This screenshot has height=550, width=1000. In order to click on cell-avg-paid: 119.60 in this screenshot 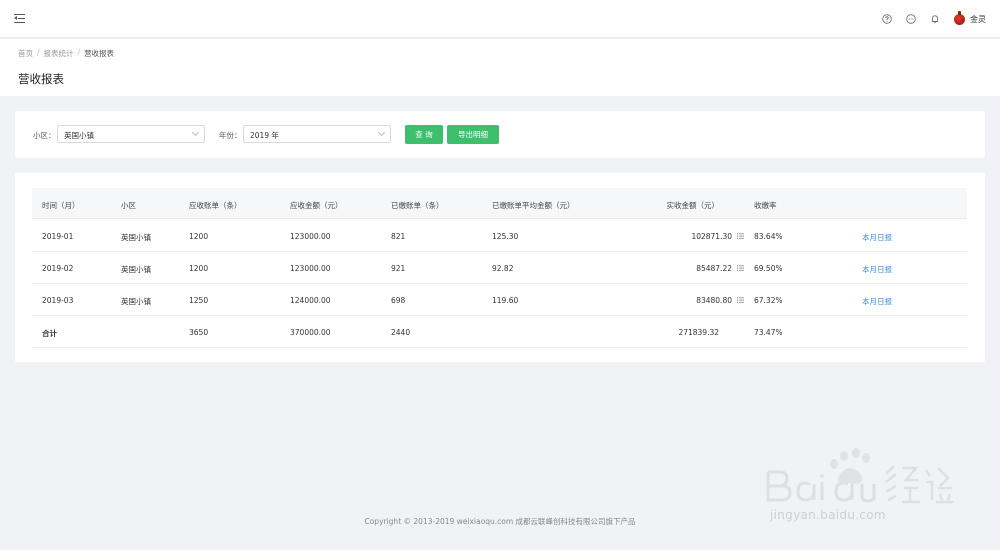, I will do `click(505, 300)`.